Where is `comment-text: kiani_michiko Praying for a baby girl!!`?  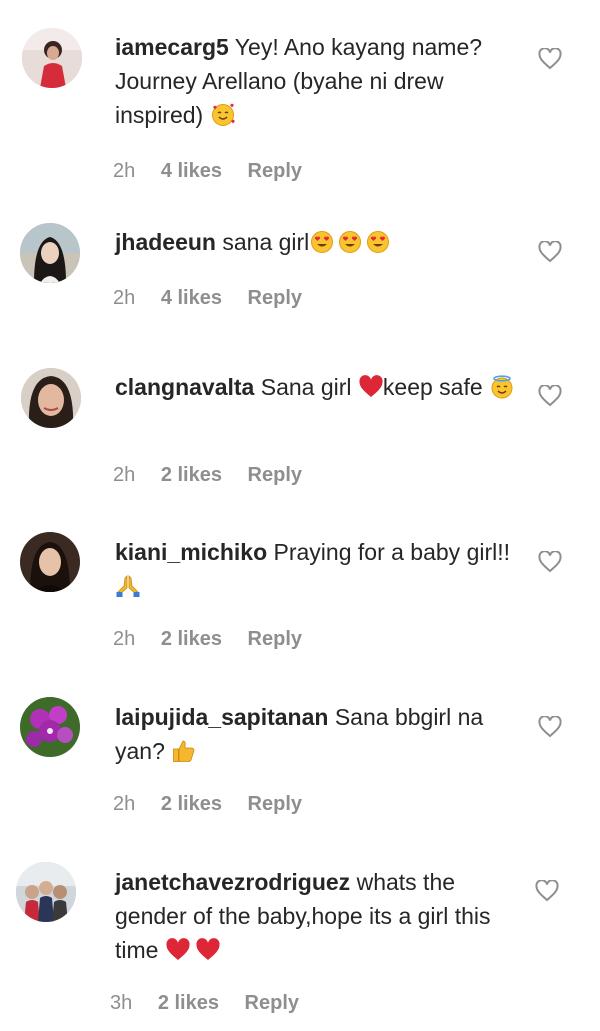
comment-text: kiani_michiko Praying for a baby girl!! is located at coordinates (317, 569).